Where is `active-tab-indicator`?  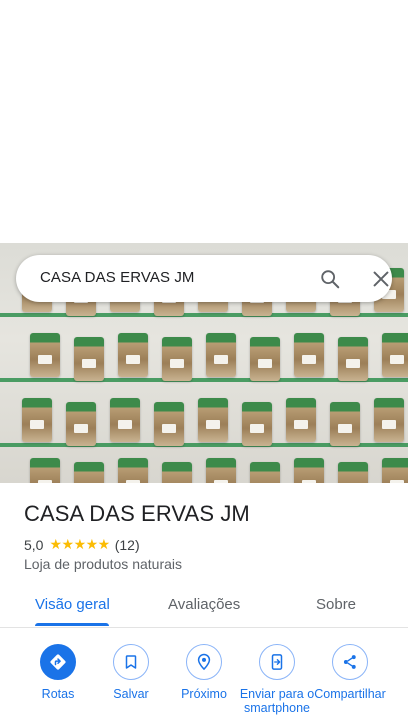 active-tab-indicator is located at coordinates (72, 624).